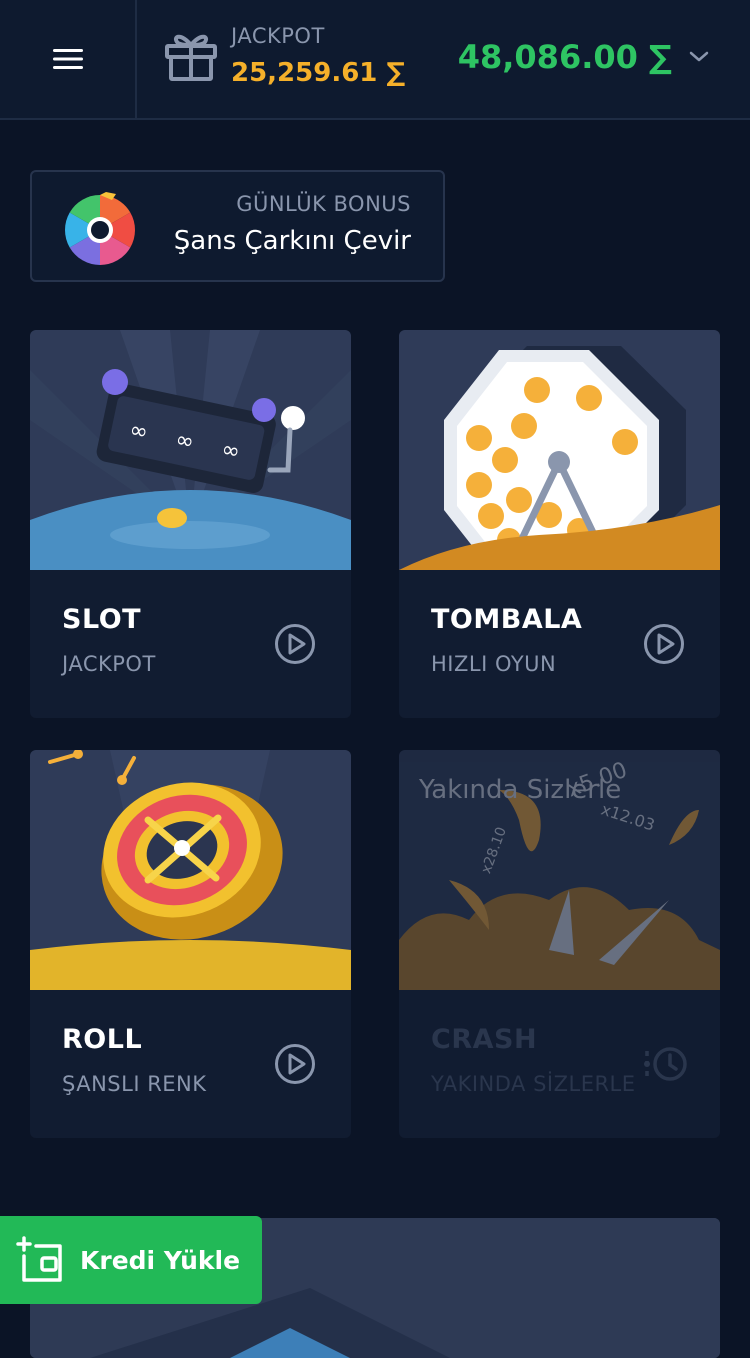  I want to click on menu-button, so click(68, 59).